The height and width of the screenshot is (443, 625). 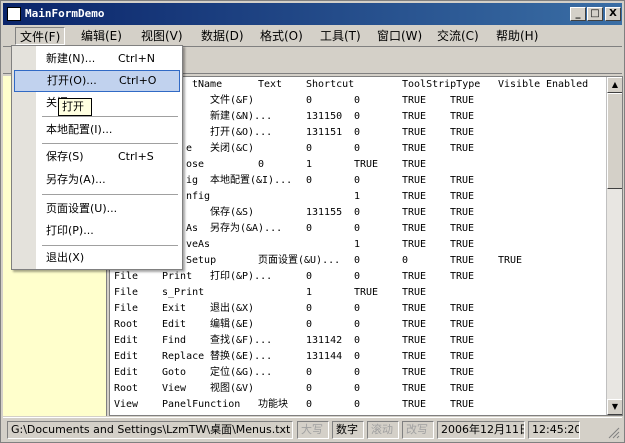 I want to click on app-icon, so click(x=14, y=14).